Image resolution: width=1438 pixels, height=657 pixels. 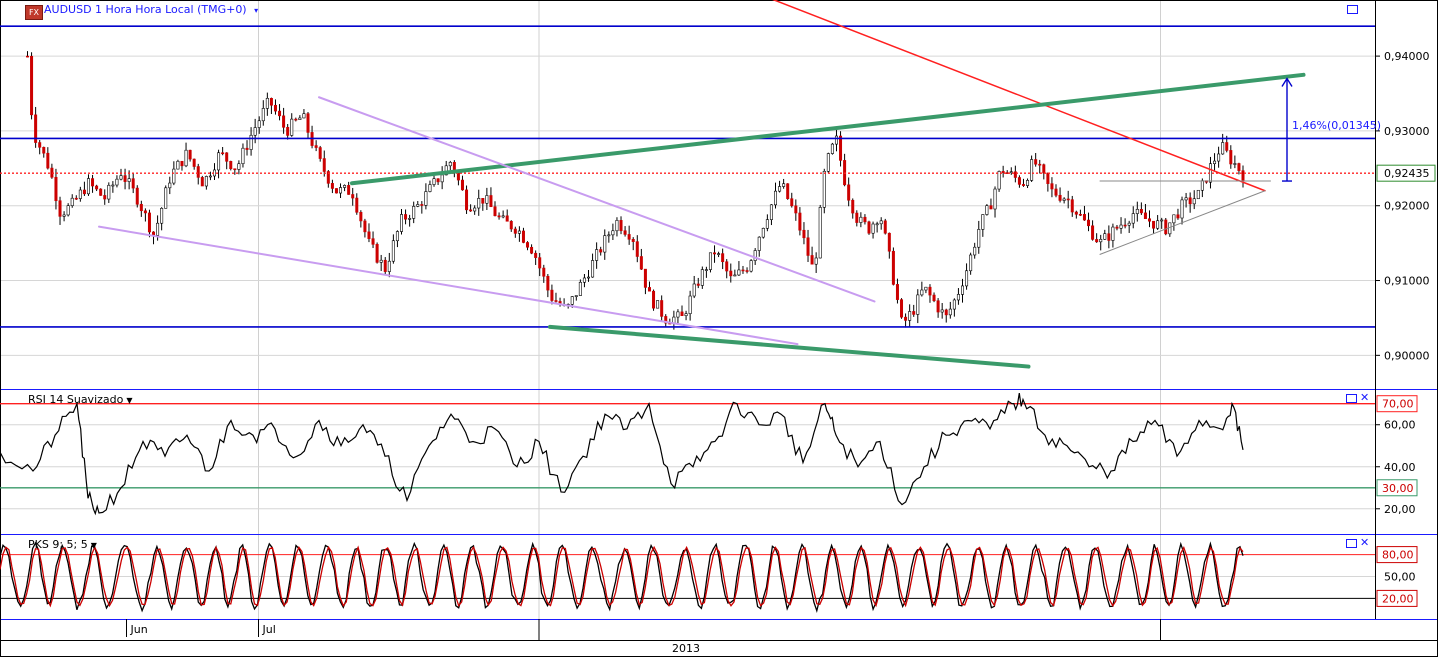 I want to click on rsi-close-icon: ✕, so click(x=1364, y=397).